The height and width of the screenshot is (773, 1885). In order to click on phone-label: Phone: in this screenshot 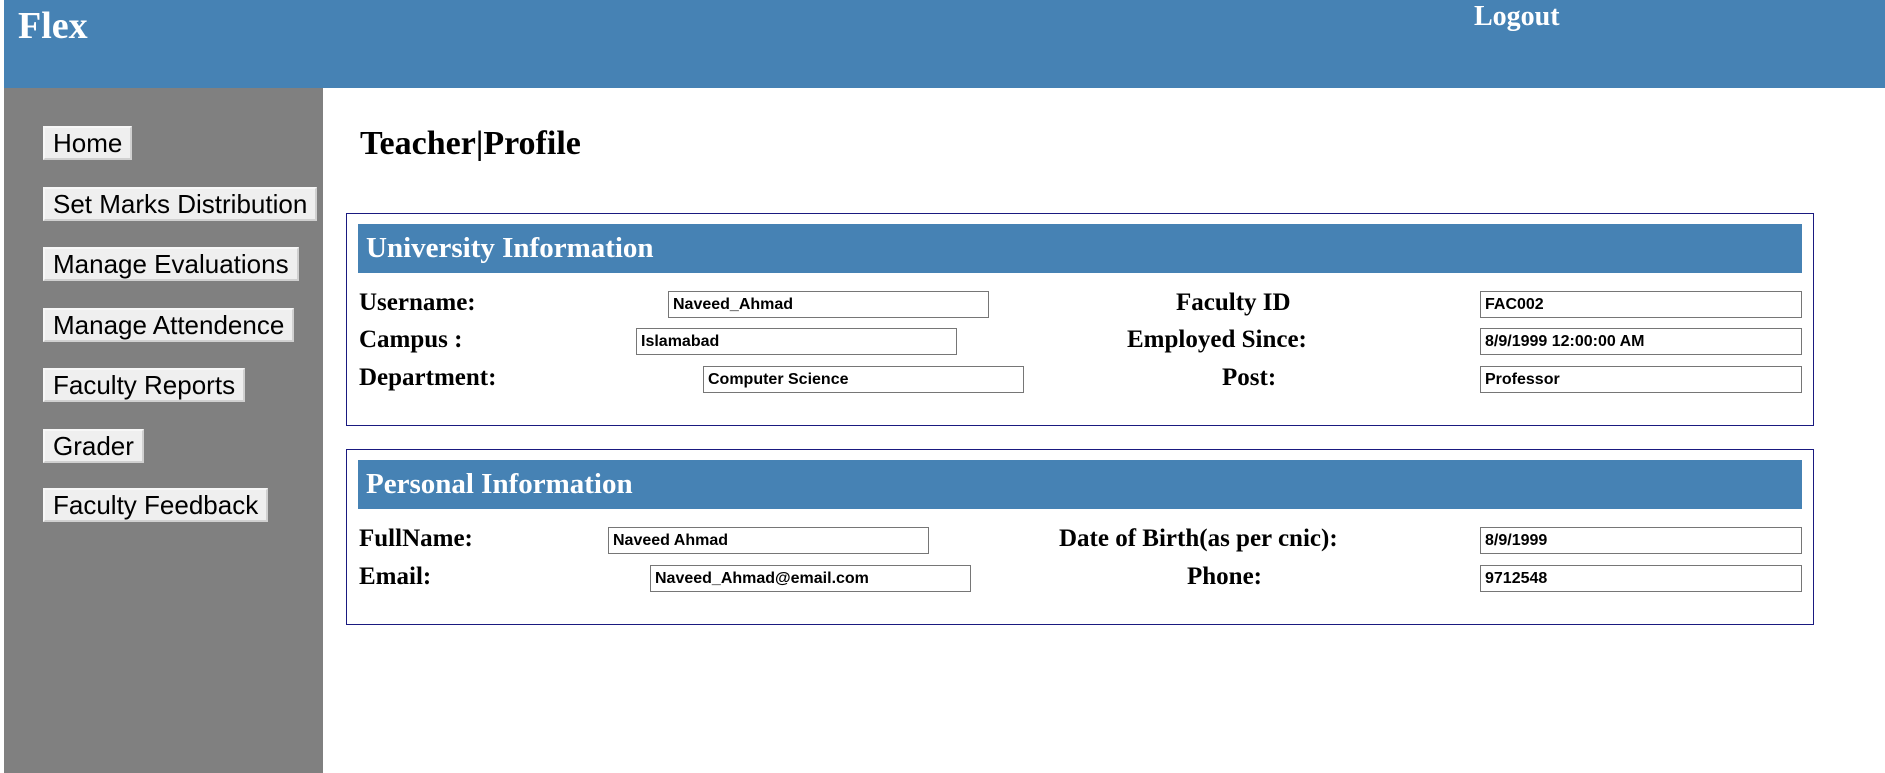, I will do `click(1224, 576)`.